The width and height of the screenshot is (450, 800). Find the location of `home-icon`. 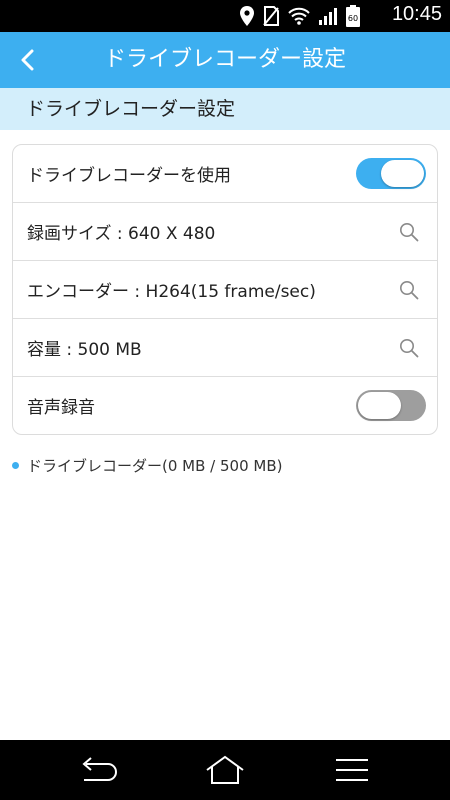

home-icon is located at coordinates (225, 769).